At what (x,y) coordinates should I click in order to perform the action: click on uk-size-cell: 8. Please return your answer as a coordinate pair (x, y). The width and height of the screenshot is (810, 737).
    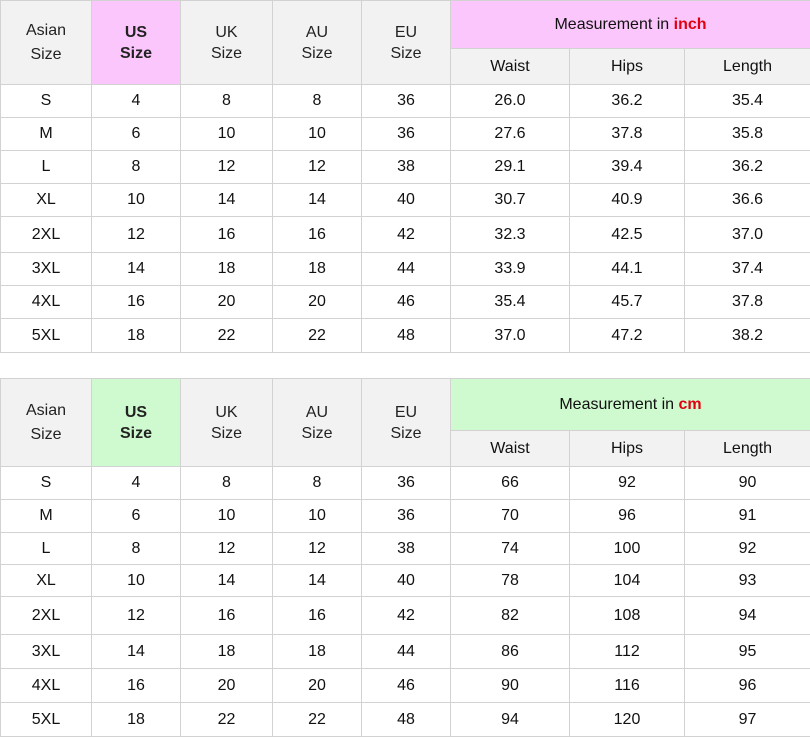
    Looking at the image, I should click on (226, 101).